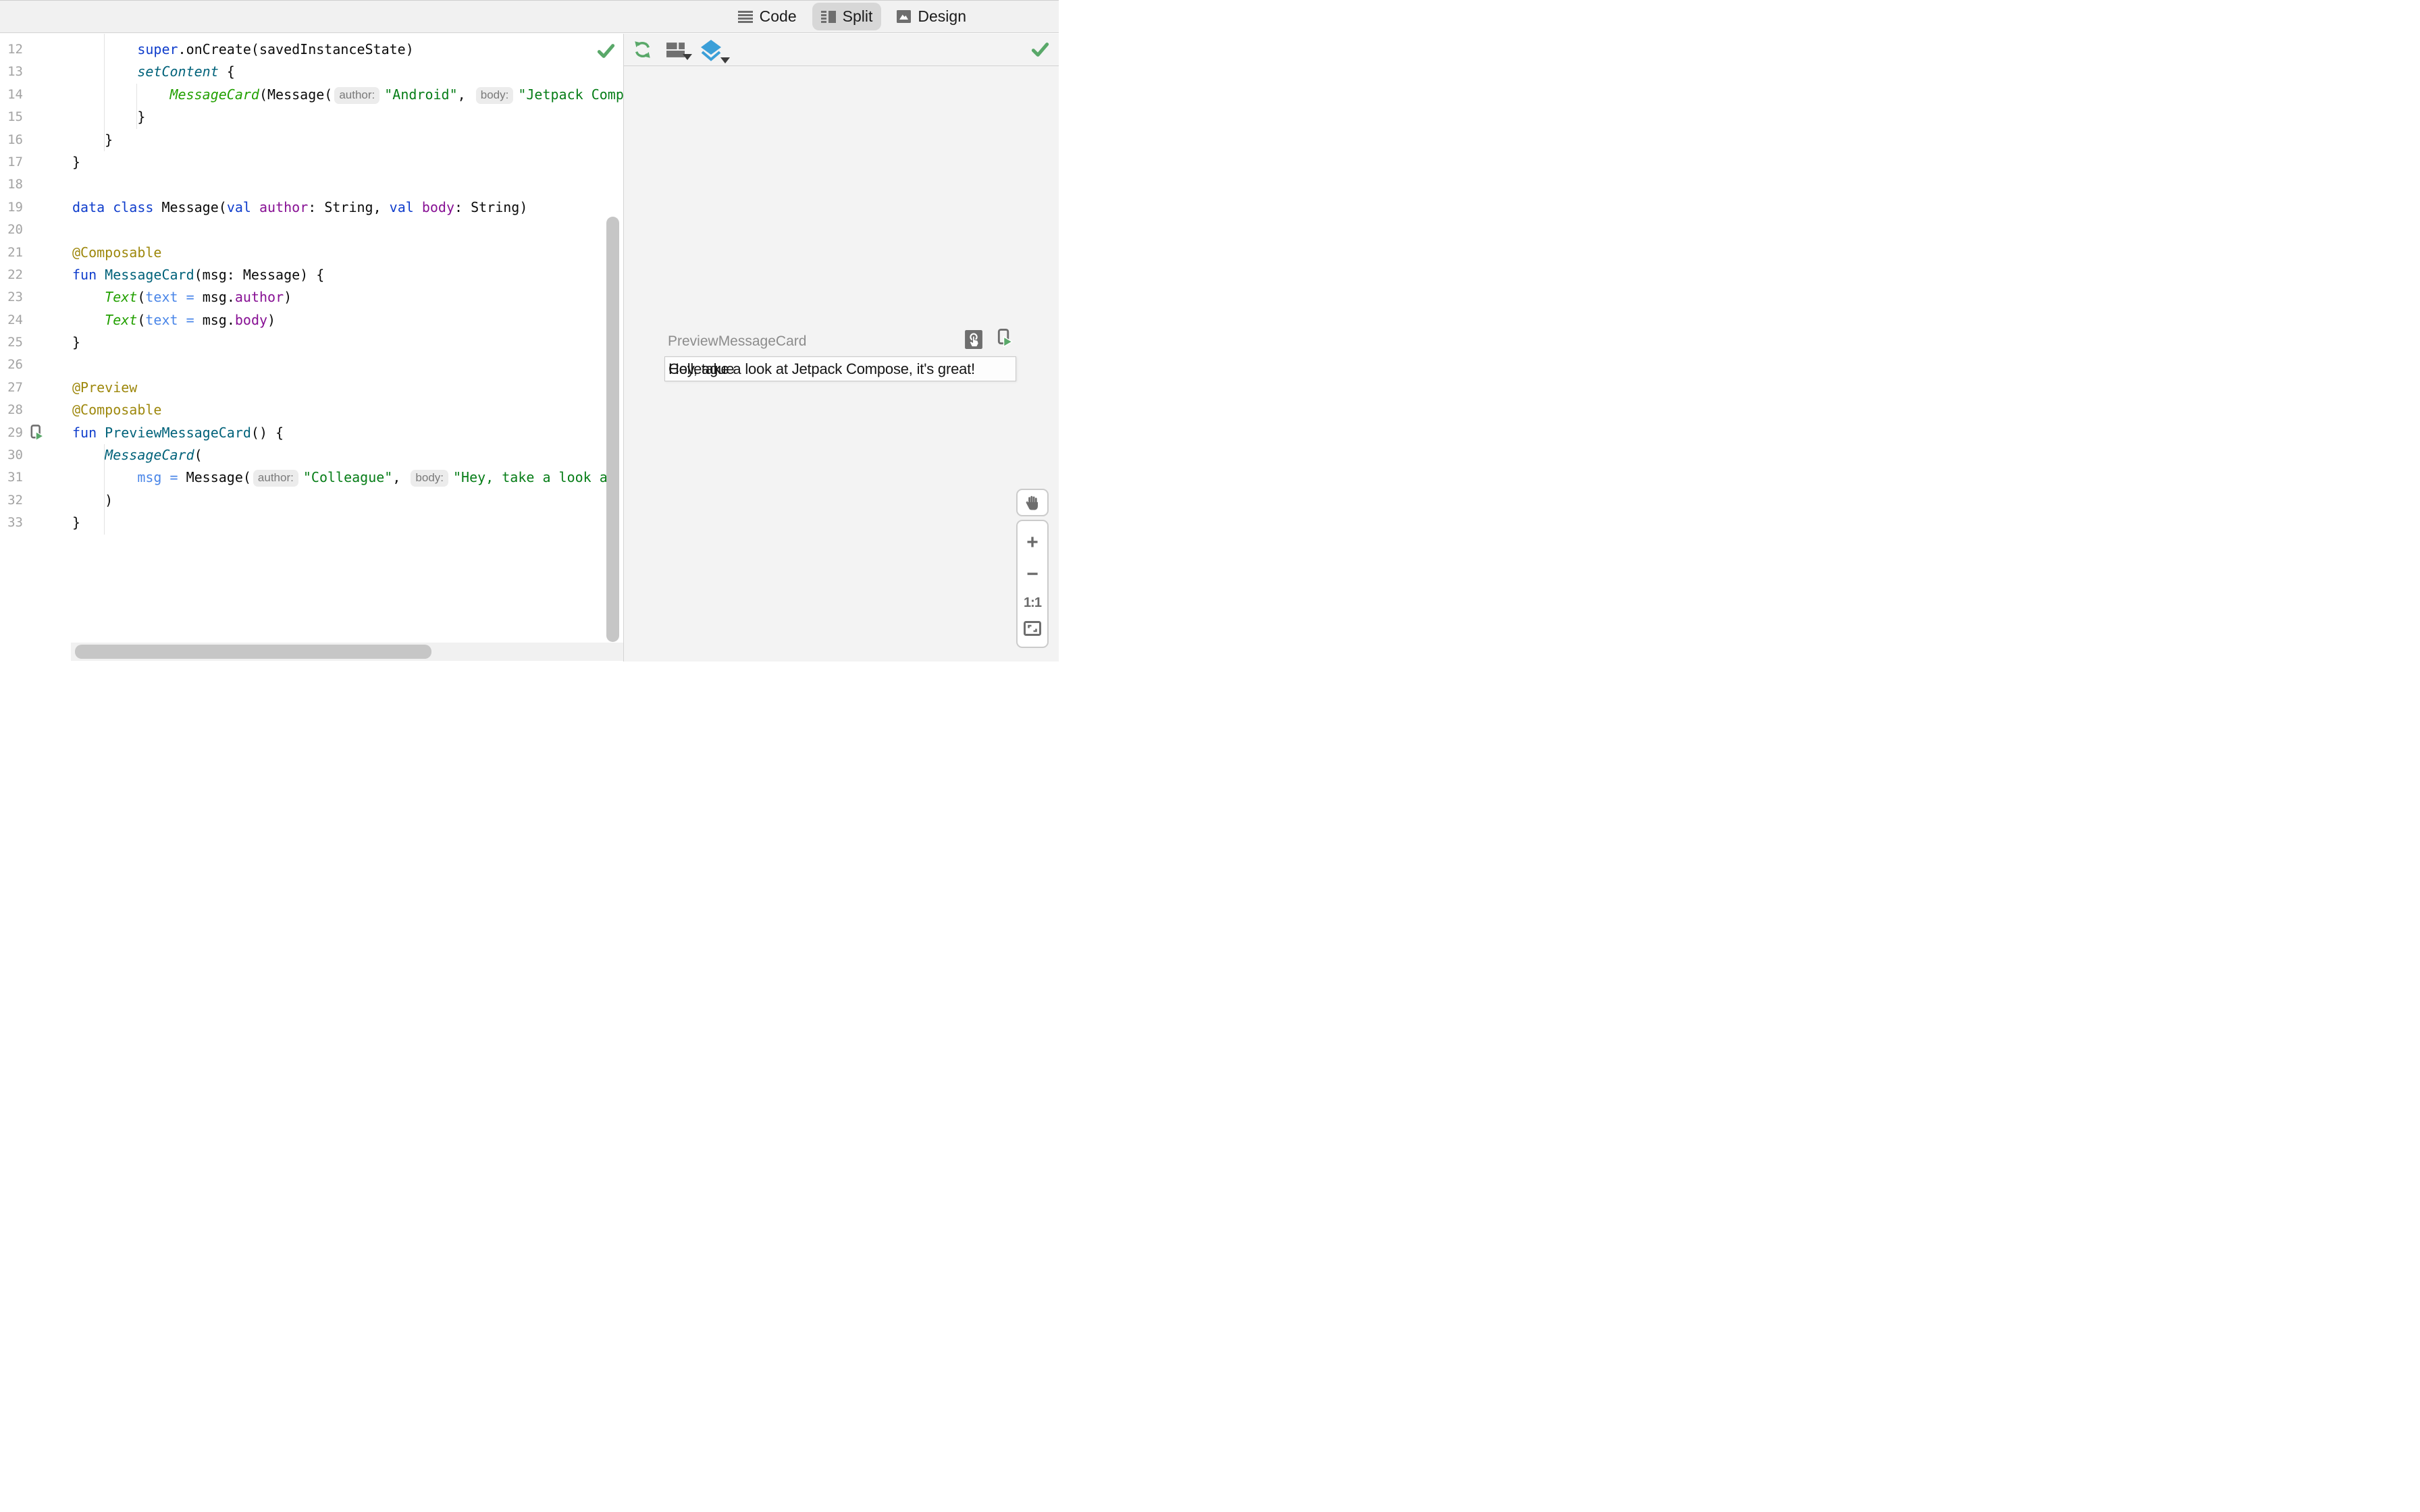 The width and height of the screenshot is (2420, 1512). What do you see at coordinates (1032, 542) in the screenshot?
I see `zoom-in-button: +` at bounding box center [1032, 542].